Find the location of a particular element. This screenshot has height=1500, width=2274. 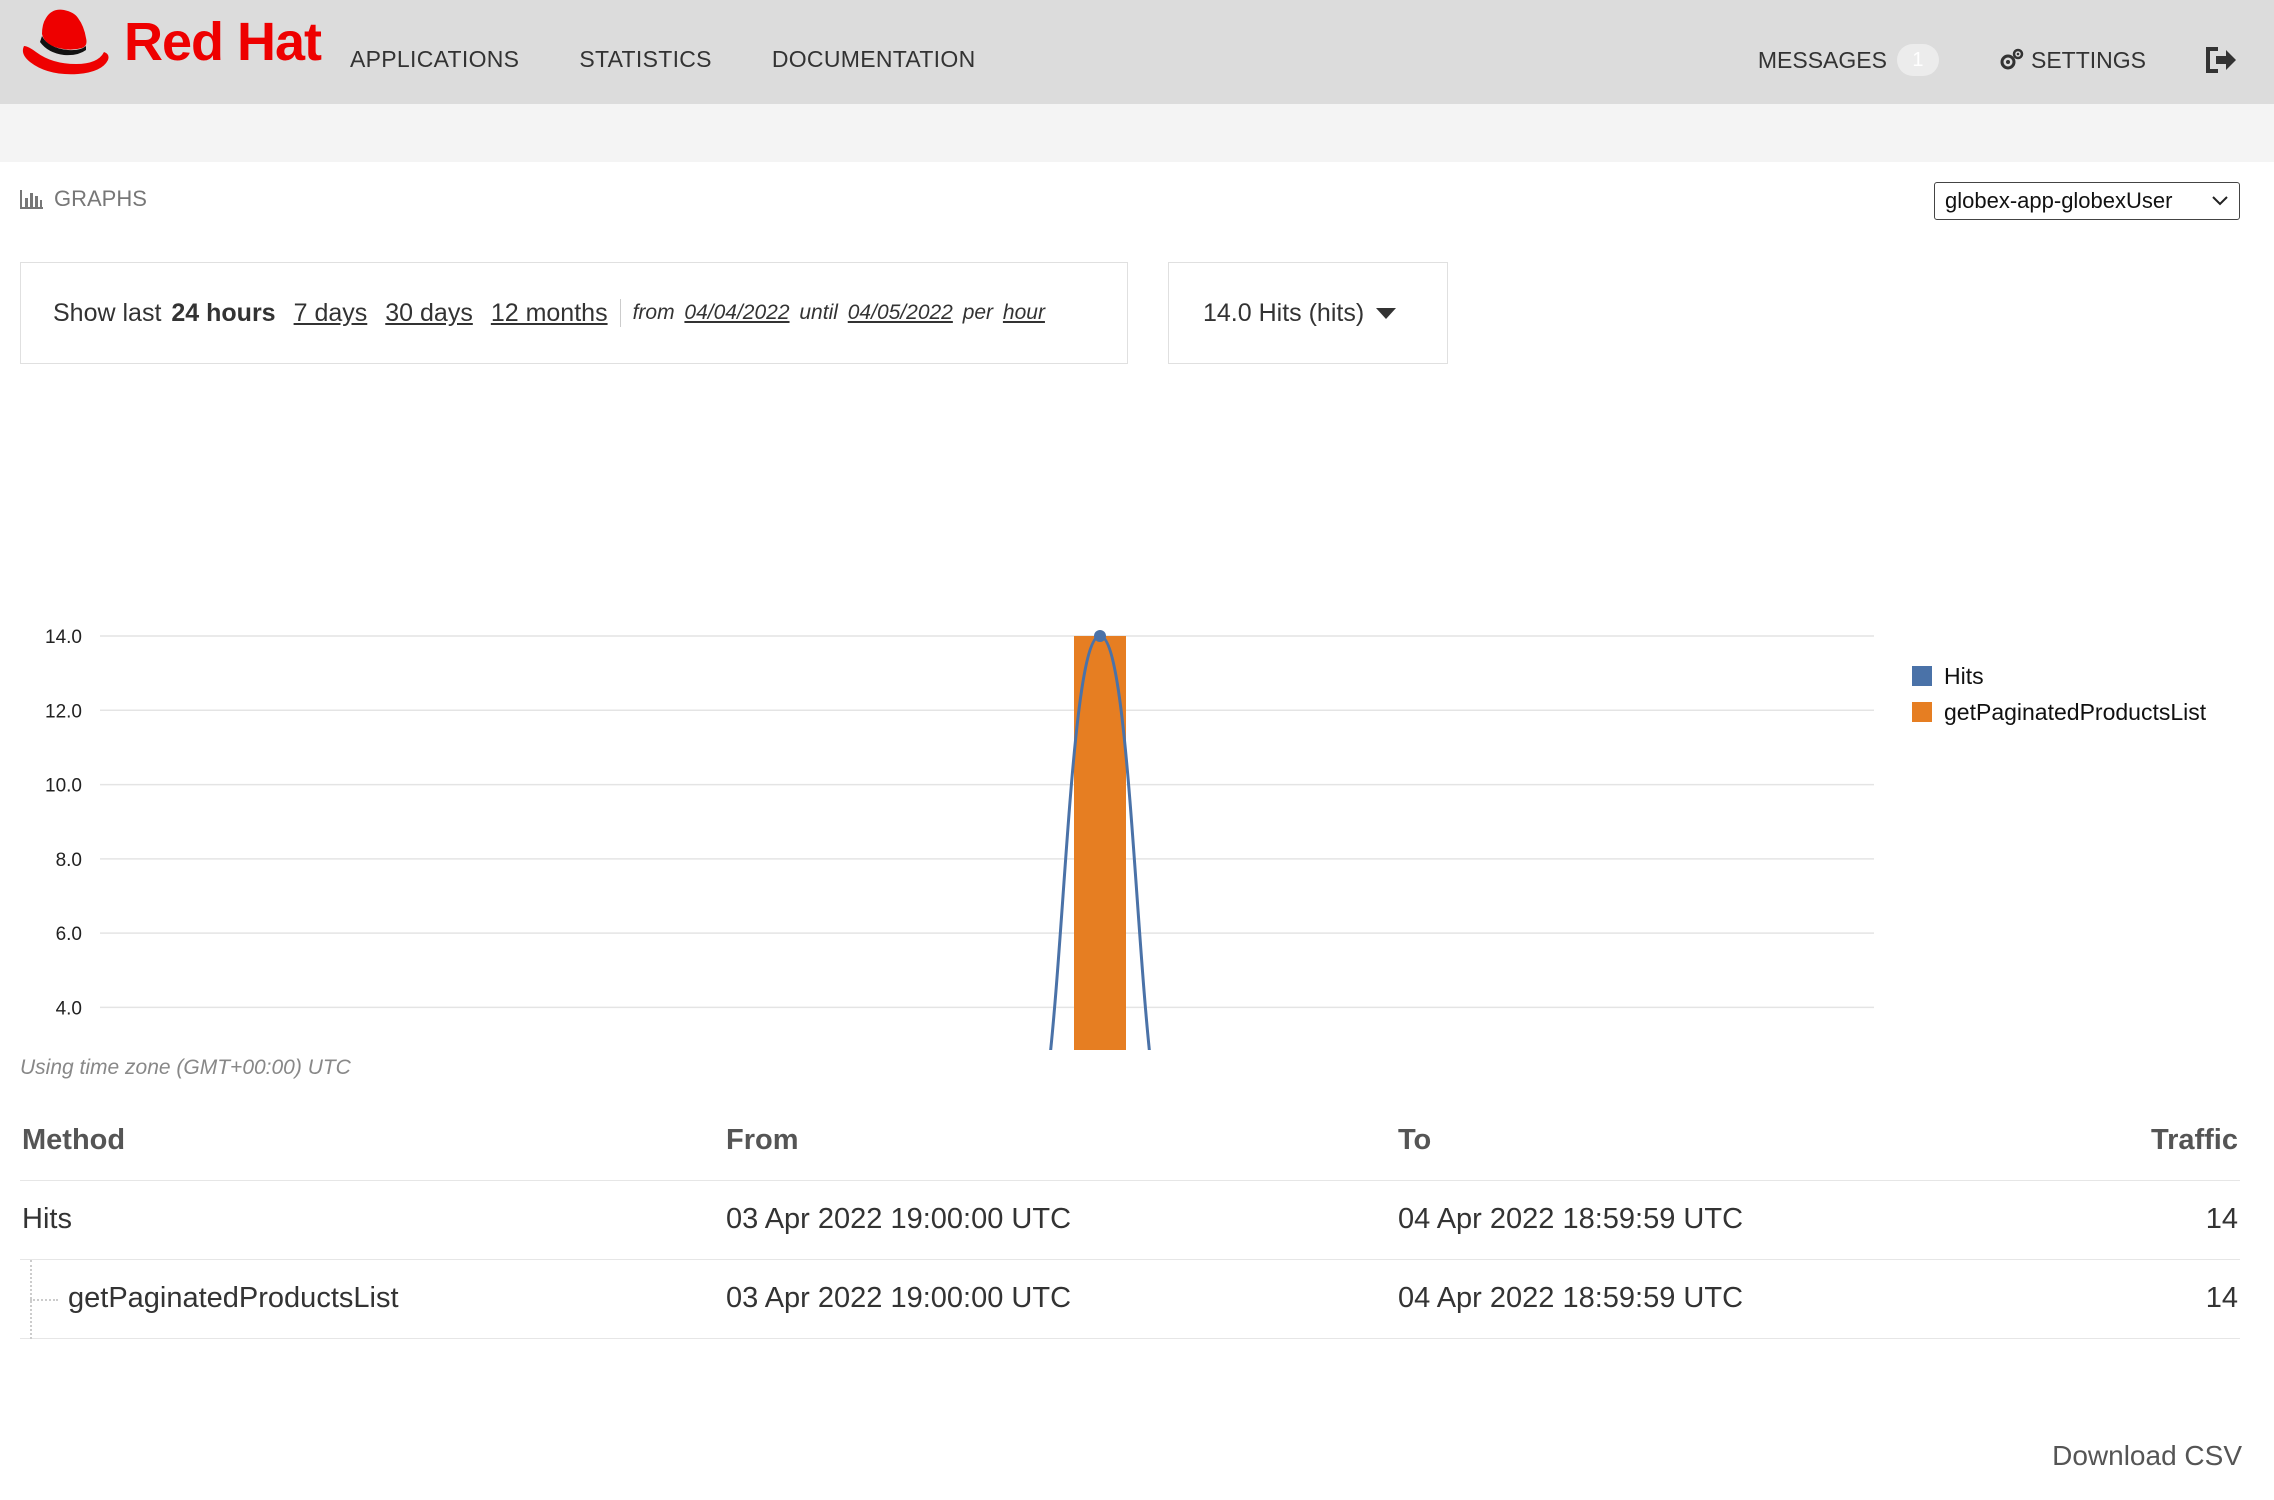

divider is located at coordinates (620, 313).